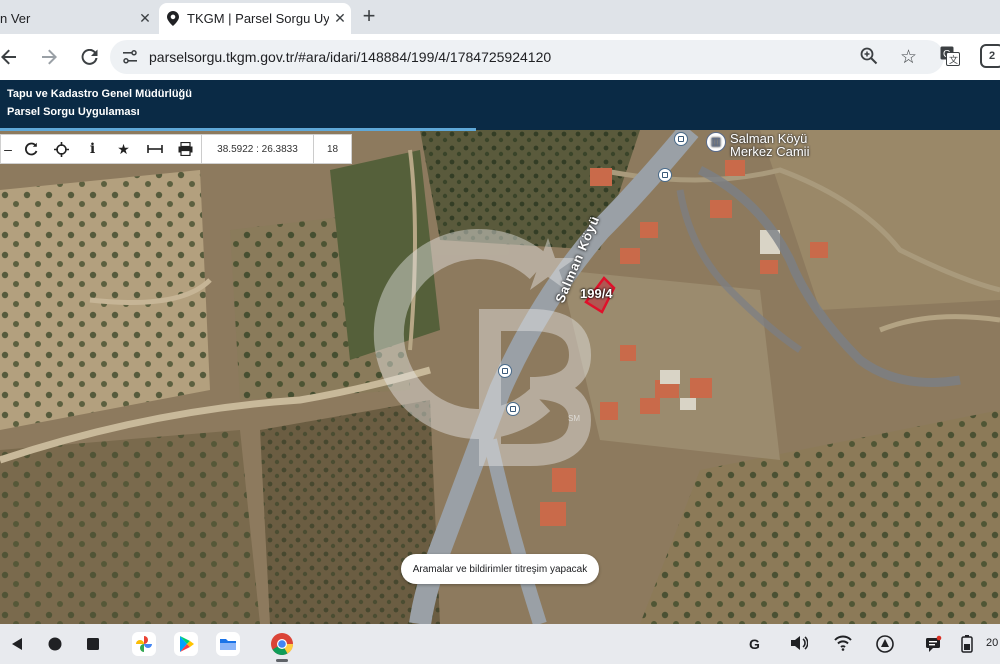 The height and width of the screenshot is (664, 1000). I want to click on measure-icon, so click(154, 149).